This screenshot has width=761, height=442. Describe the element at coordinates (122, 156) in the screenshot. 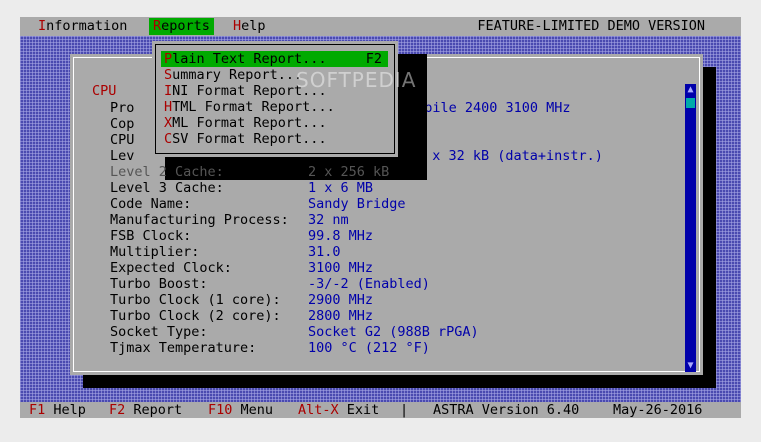

I see `cpu-field-label: Lev` at that location.